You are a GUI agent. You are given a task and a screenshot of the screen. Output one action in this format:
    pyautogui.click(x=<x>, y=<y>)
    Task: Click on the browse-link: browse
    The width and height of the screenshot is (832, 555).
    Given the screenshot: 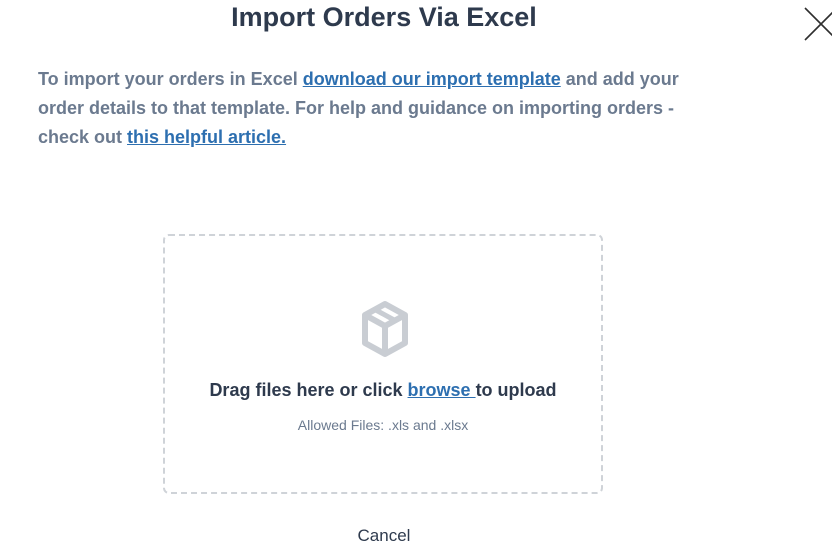 What is the action you would take?
    pyautogui.click(x=442, y=390)
    